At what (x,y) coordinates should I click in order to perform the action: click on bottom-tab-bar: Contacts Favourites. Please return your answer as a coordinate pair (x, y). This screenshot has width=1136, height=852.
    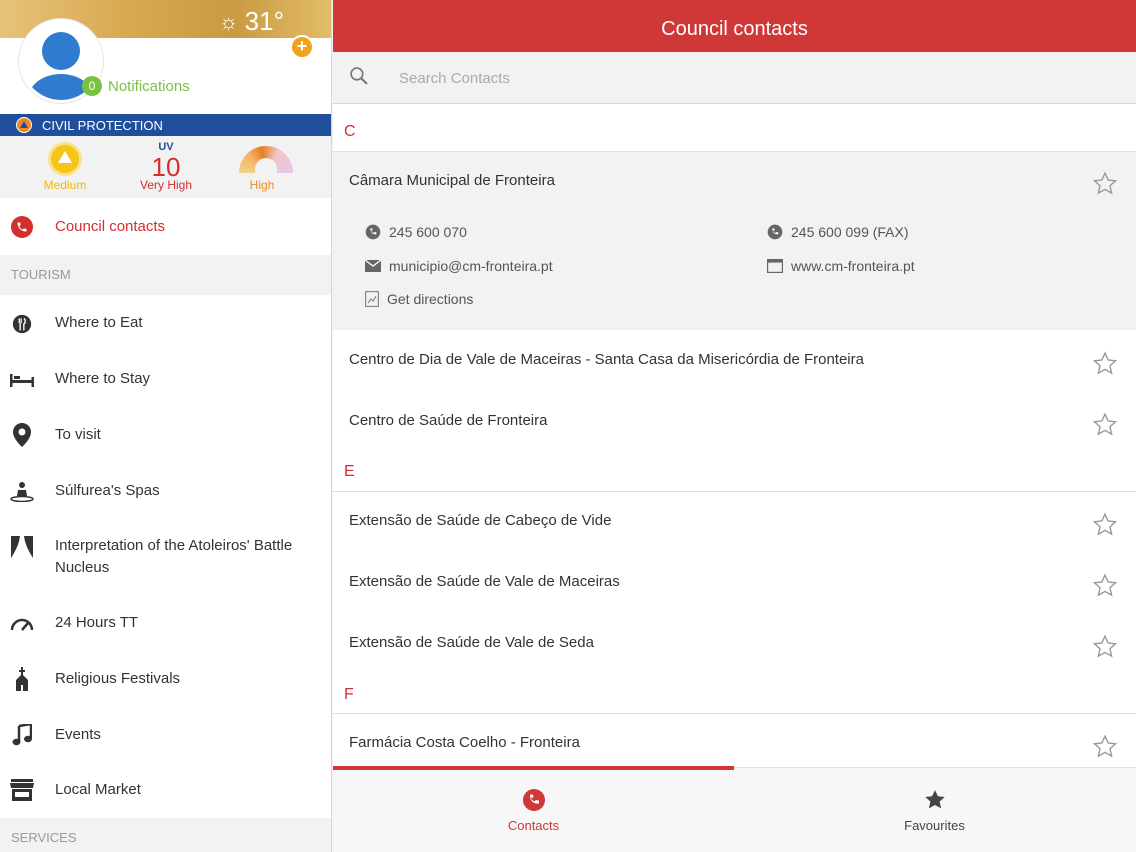
    Looking at the image, I should click on (734, 809).